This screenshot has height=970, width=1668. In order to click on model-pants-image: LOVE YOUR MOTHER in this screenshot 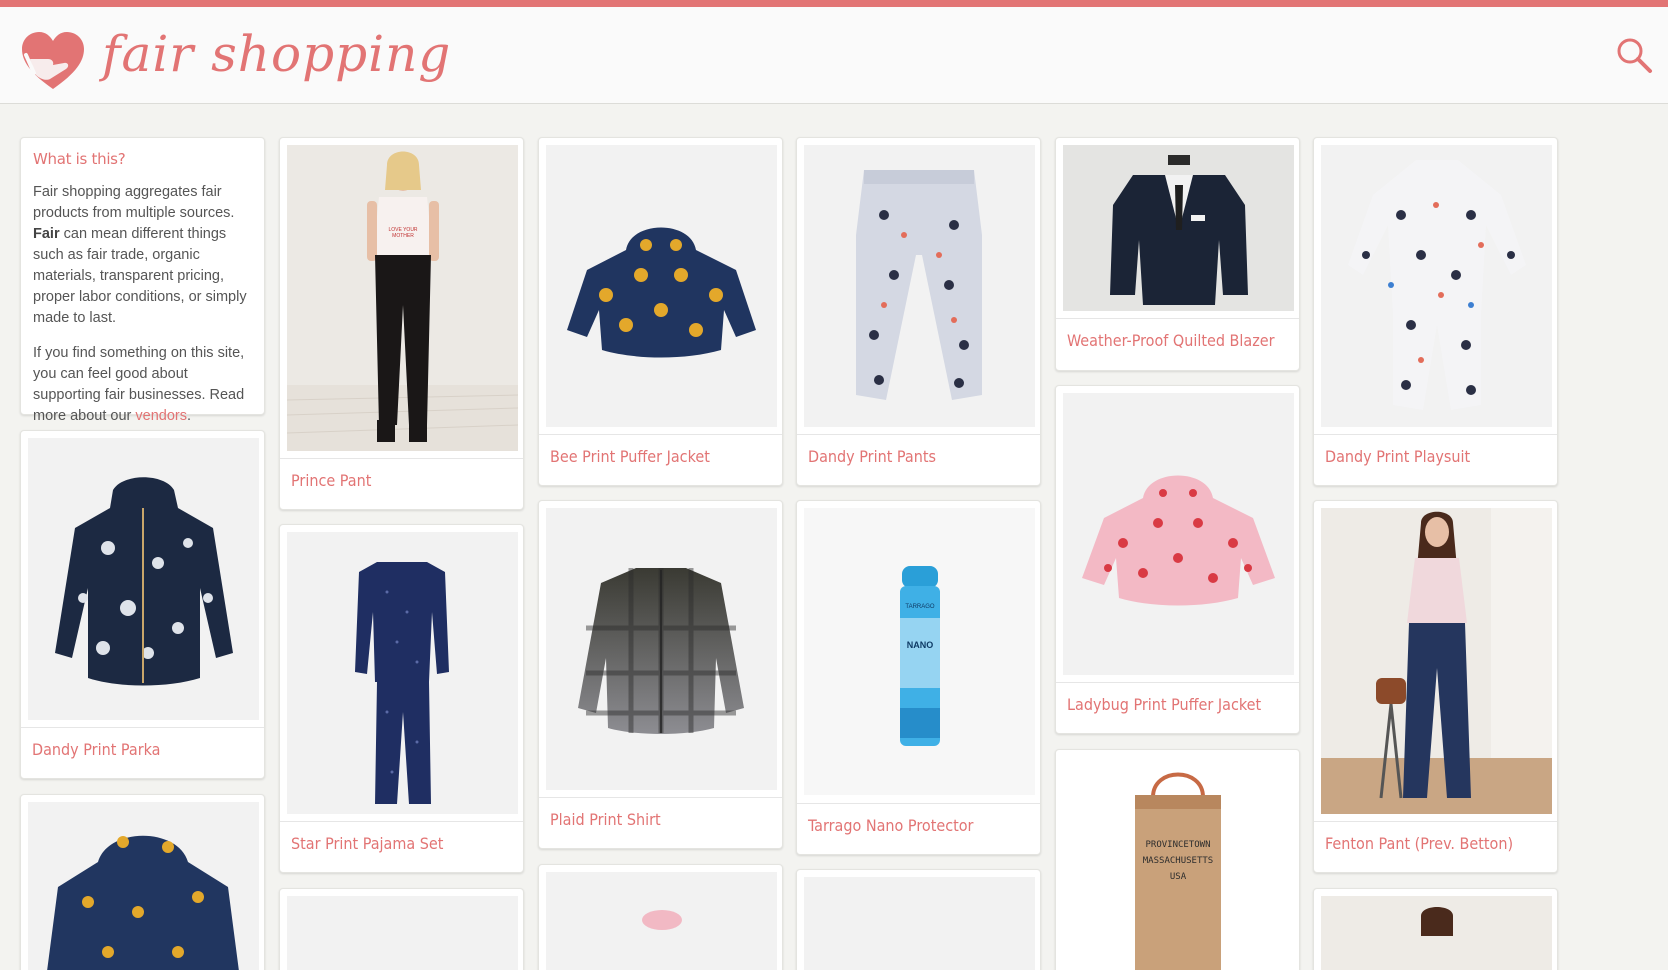, I will do `click(402, 298)`.